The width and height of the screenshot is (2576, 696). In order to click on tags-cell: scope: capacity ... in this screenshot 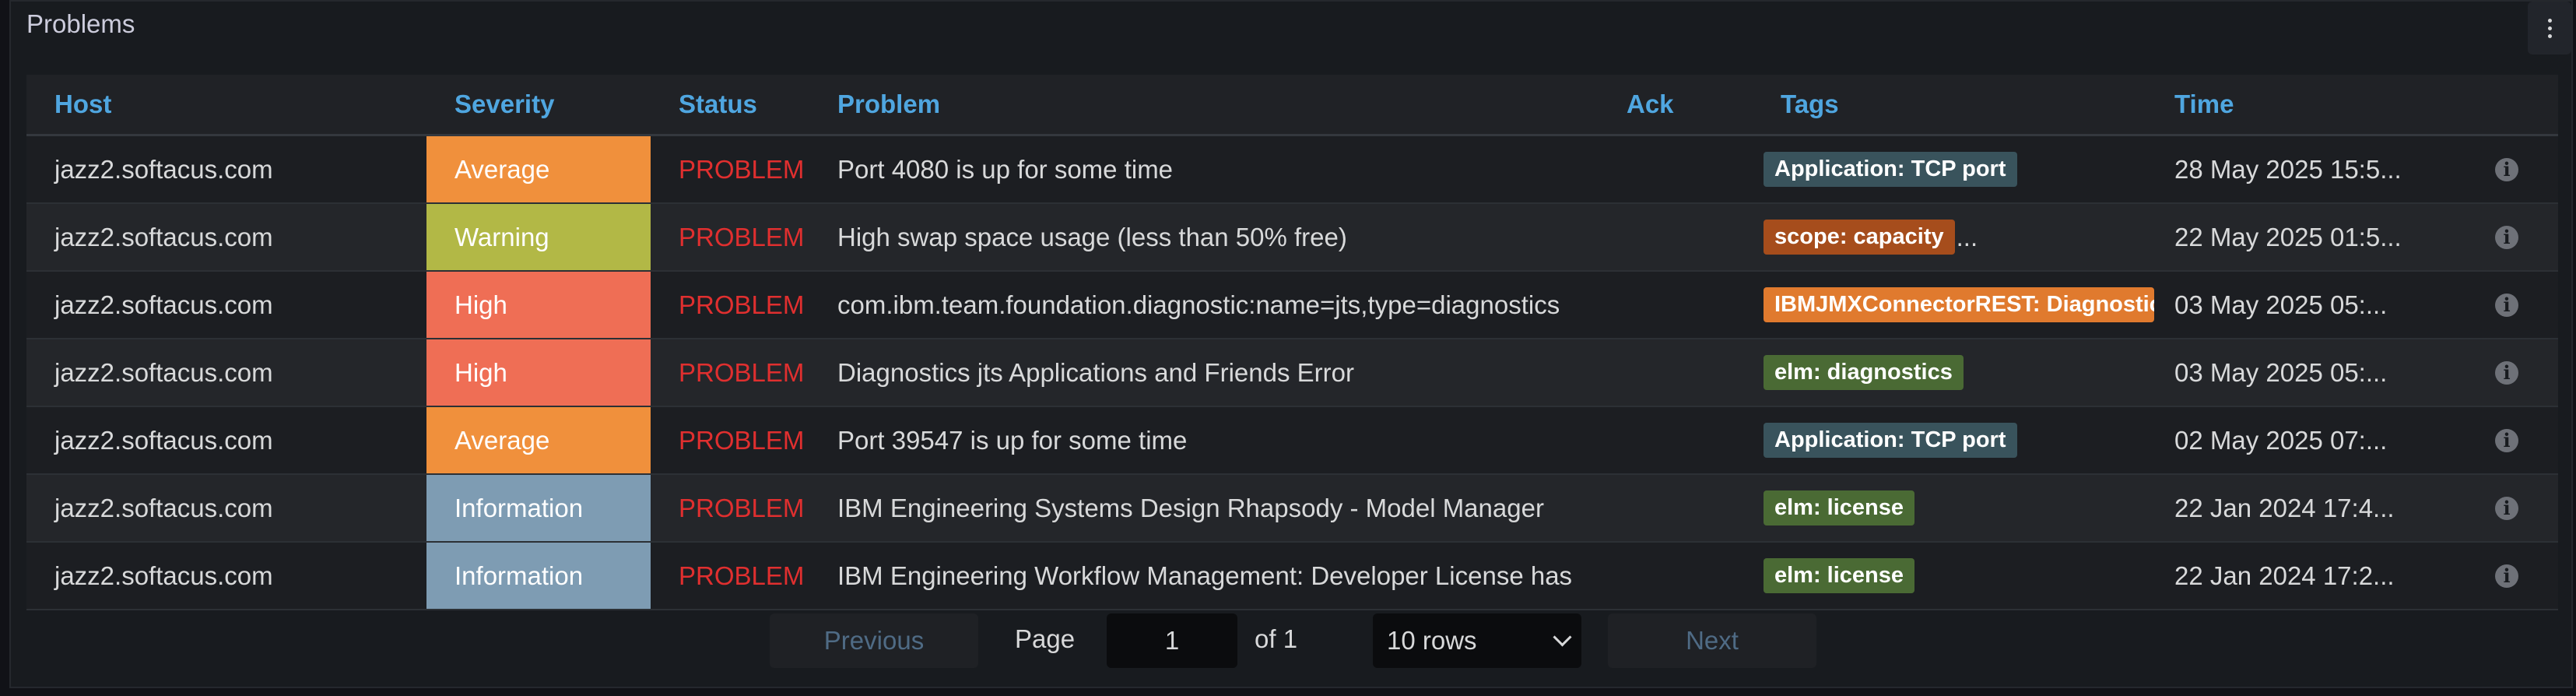, I will do `click(1954, 238)`.